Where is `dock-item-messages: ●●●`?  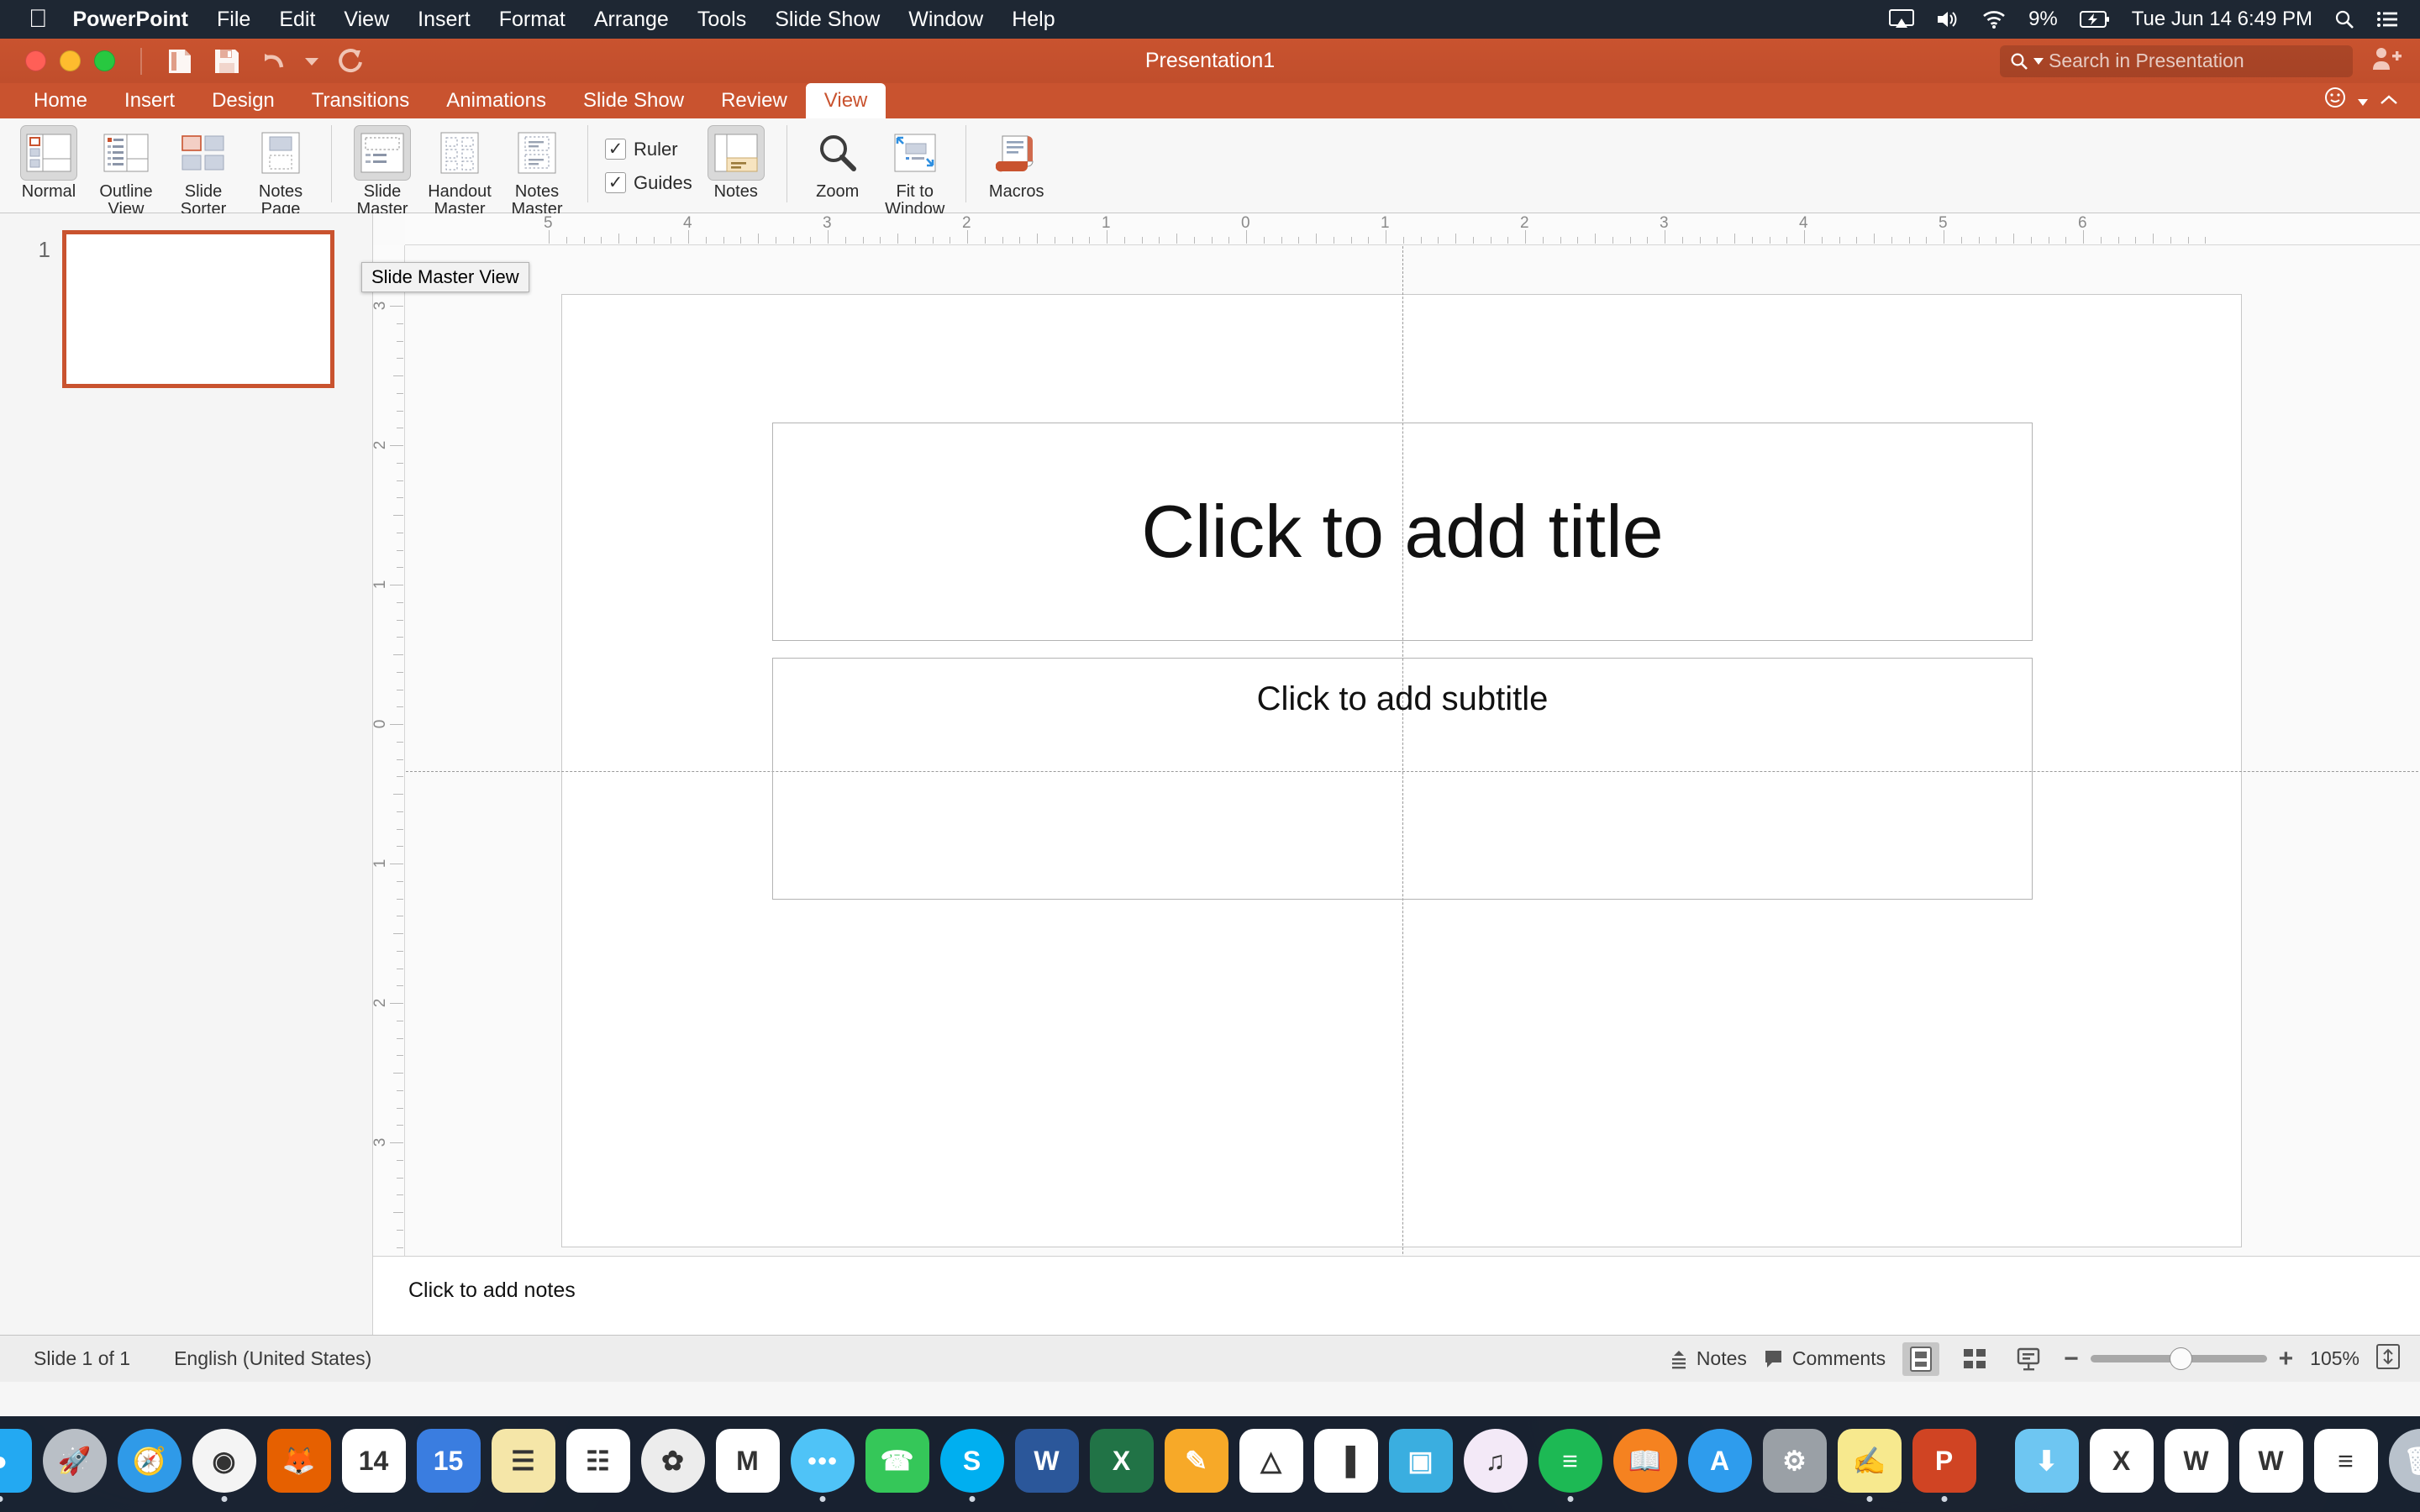
dock-item-messages: ●●● is located at coordinates (823, 1465).